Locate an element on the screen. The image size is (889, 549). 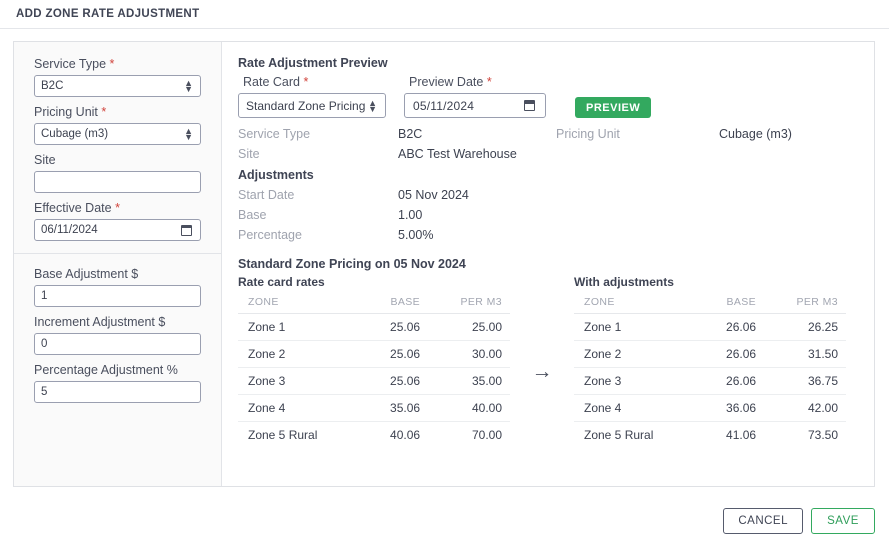
sidebar-divider is located at coordinates (117, 253).